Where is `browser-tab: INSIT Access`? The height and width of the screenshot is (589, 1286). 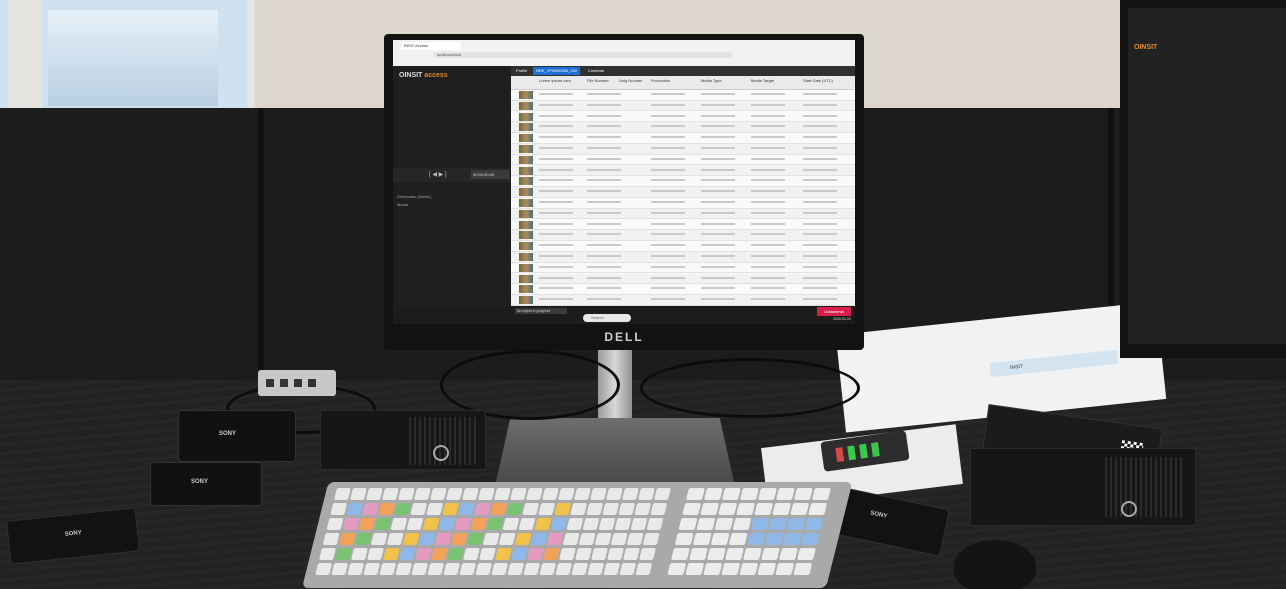 browser-tab: INSIT Access is located at coordinates (431, 46).